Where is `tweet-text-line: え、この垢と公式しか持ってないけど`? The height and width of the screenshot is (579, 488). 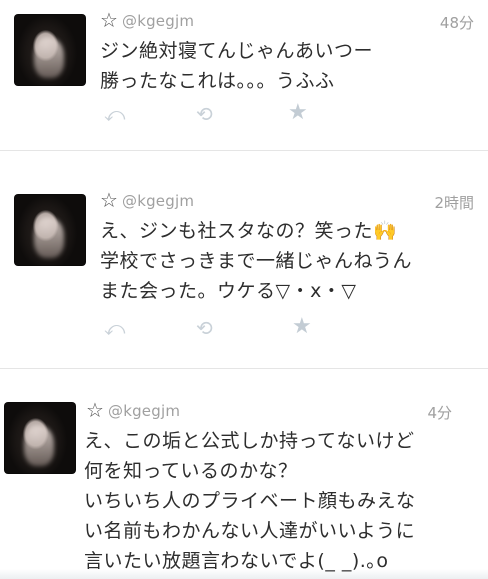
tweet-text-line: え、この垢と公式しか持ってないけど is located at coordinates (249, 441).